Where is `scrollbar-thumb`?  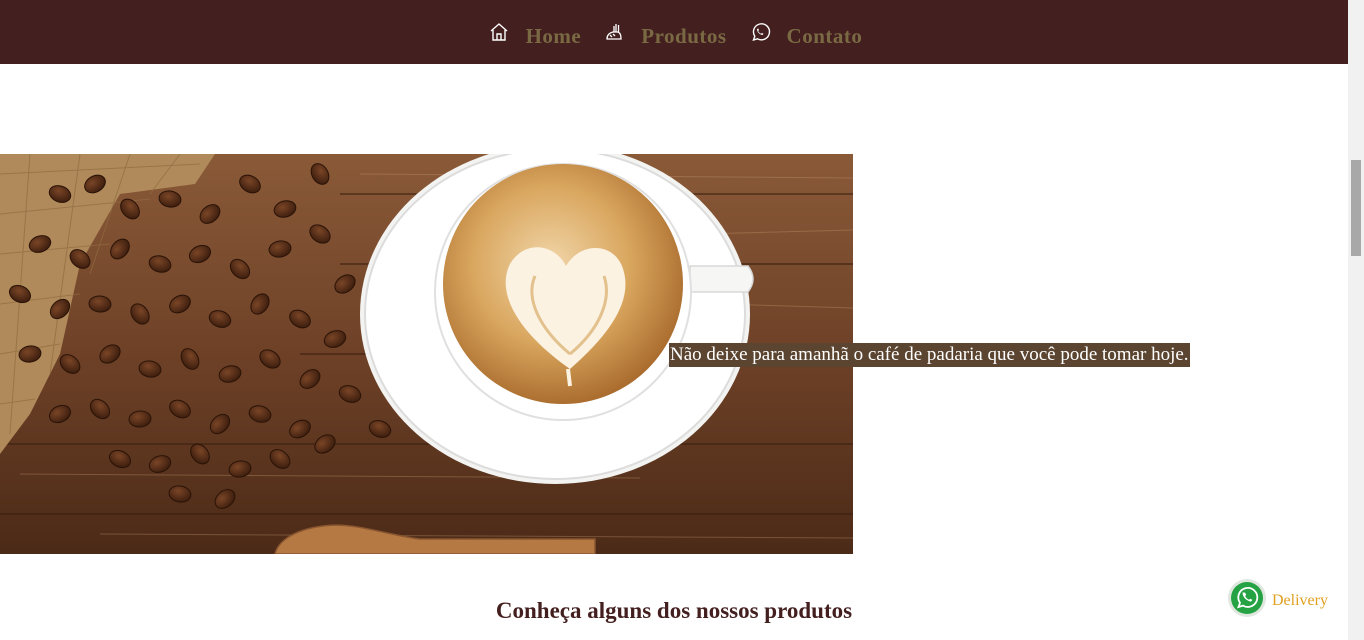 scrollbar-thumb is located at coordinates (1356, 208).